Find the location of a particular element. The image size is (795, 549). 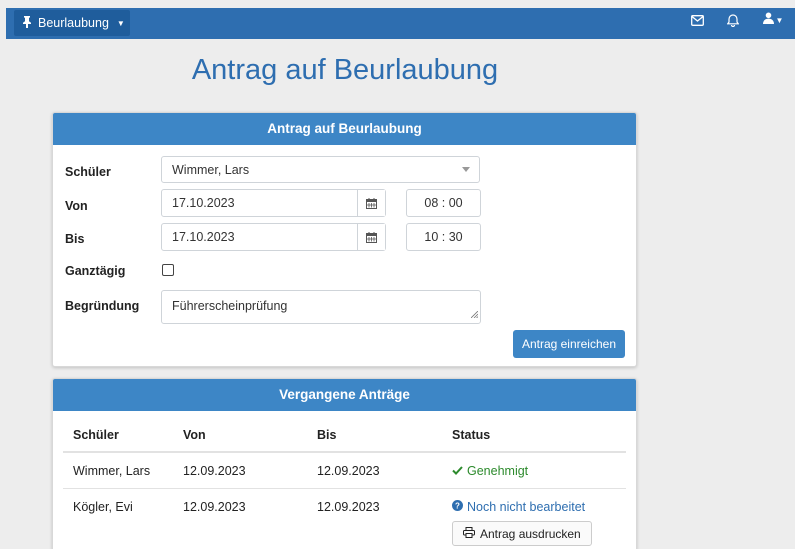

student-select-value: Wimmer, Lars is located at coordinates (211, 169).